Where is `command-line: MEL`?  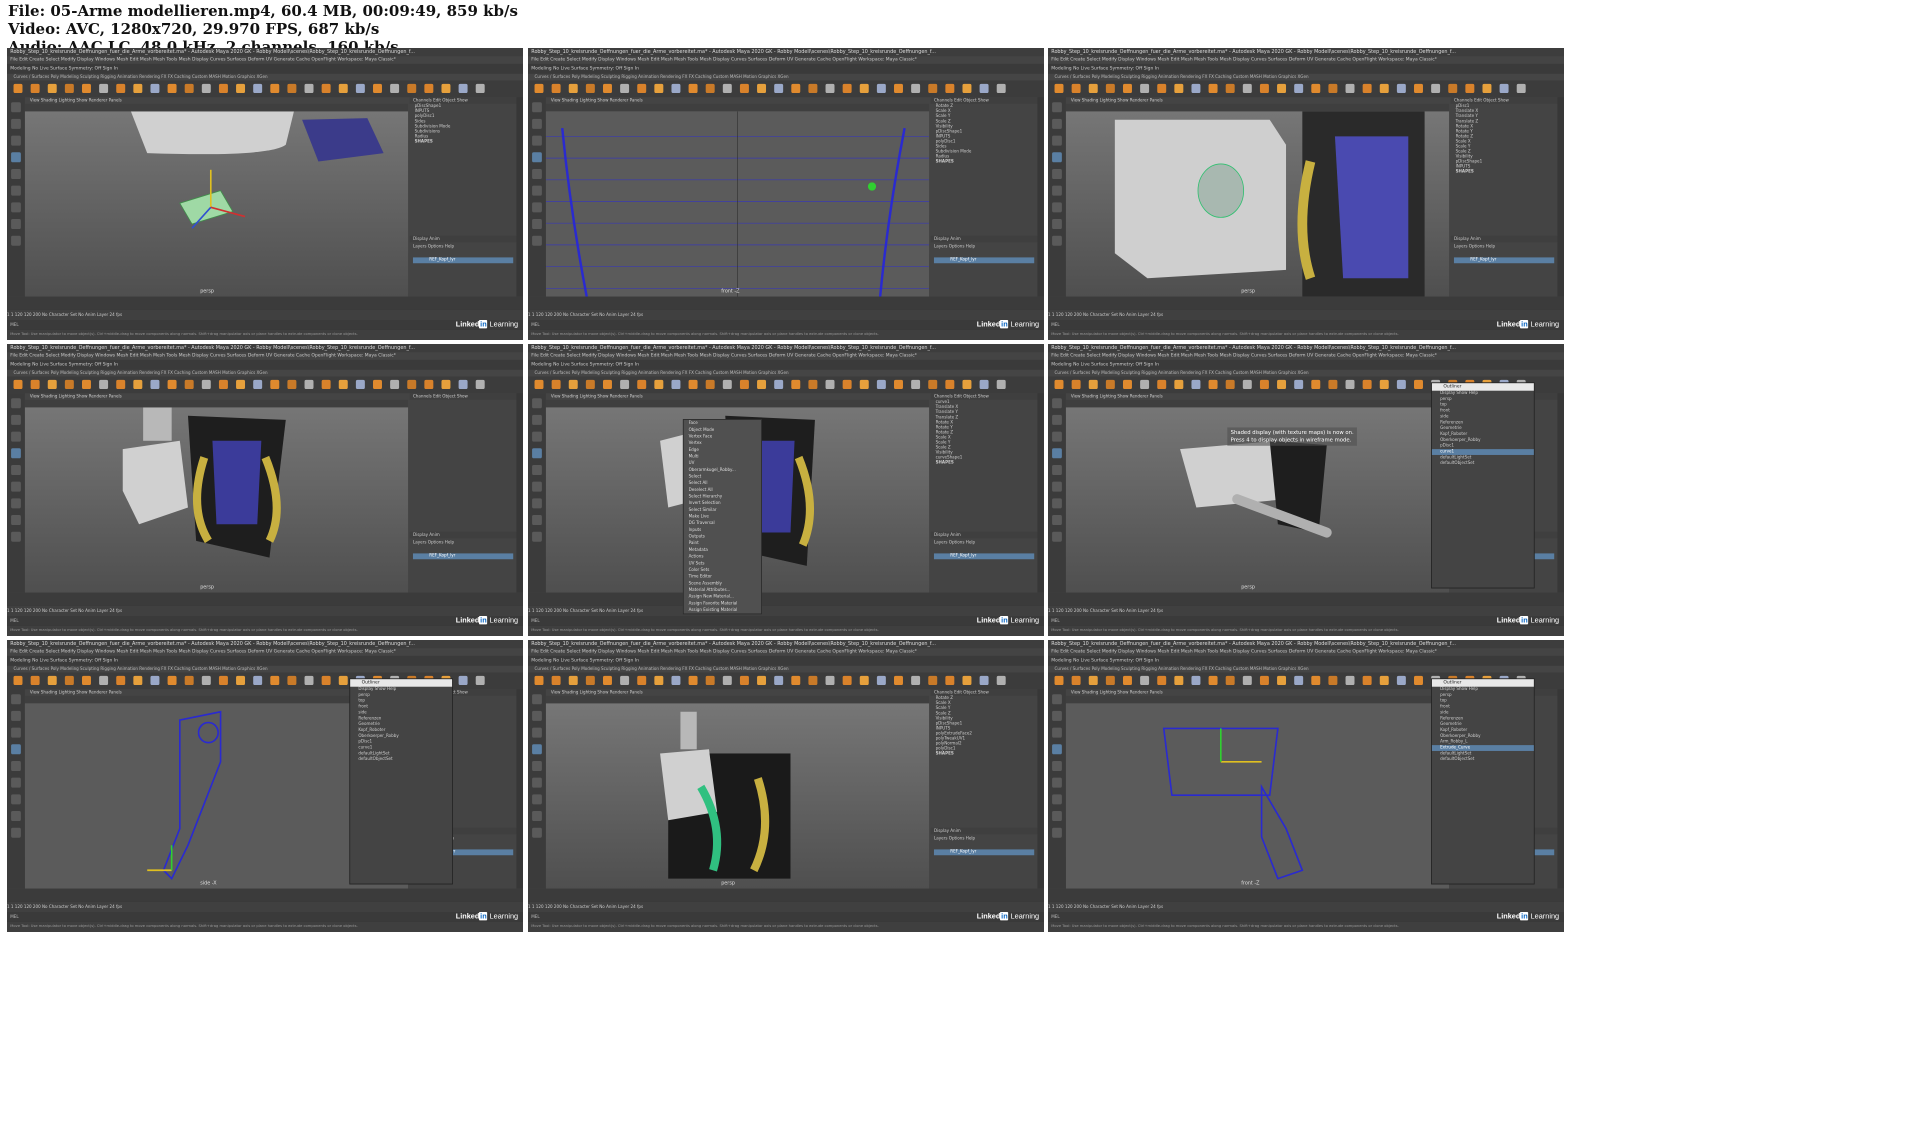 command-line: MEL is located at coordinates (265, 324).